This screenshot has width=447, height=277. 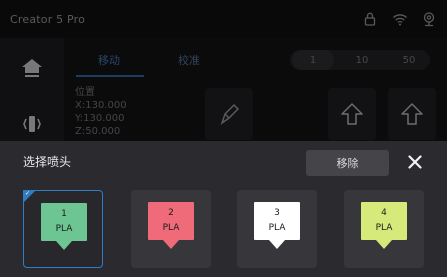 I want to click on close-button, so click(x=415, y=162).